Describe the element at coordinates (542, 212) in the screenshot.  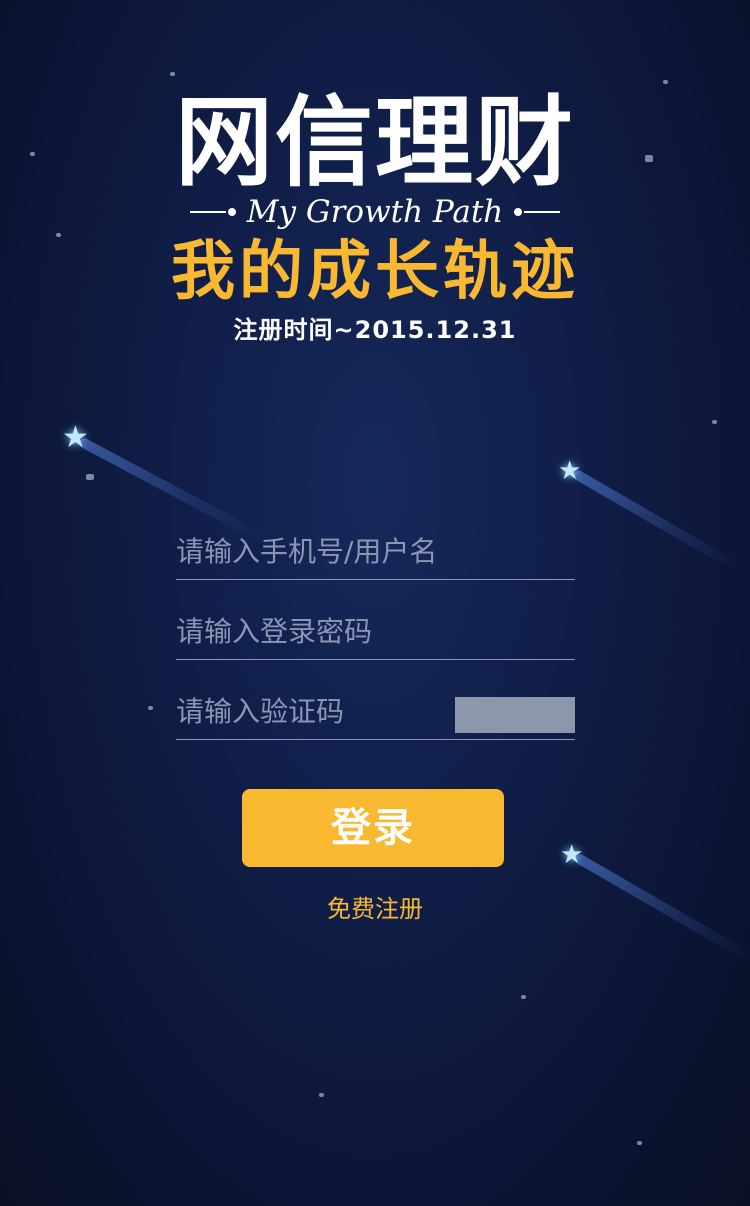
I see `subtitle-divider-right` at that location.